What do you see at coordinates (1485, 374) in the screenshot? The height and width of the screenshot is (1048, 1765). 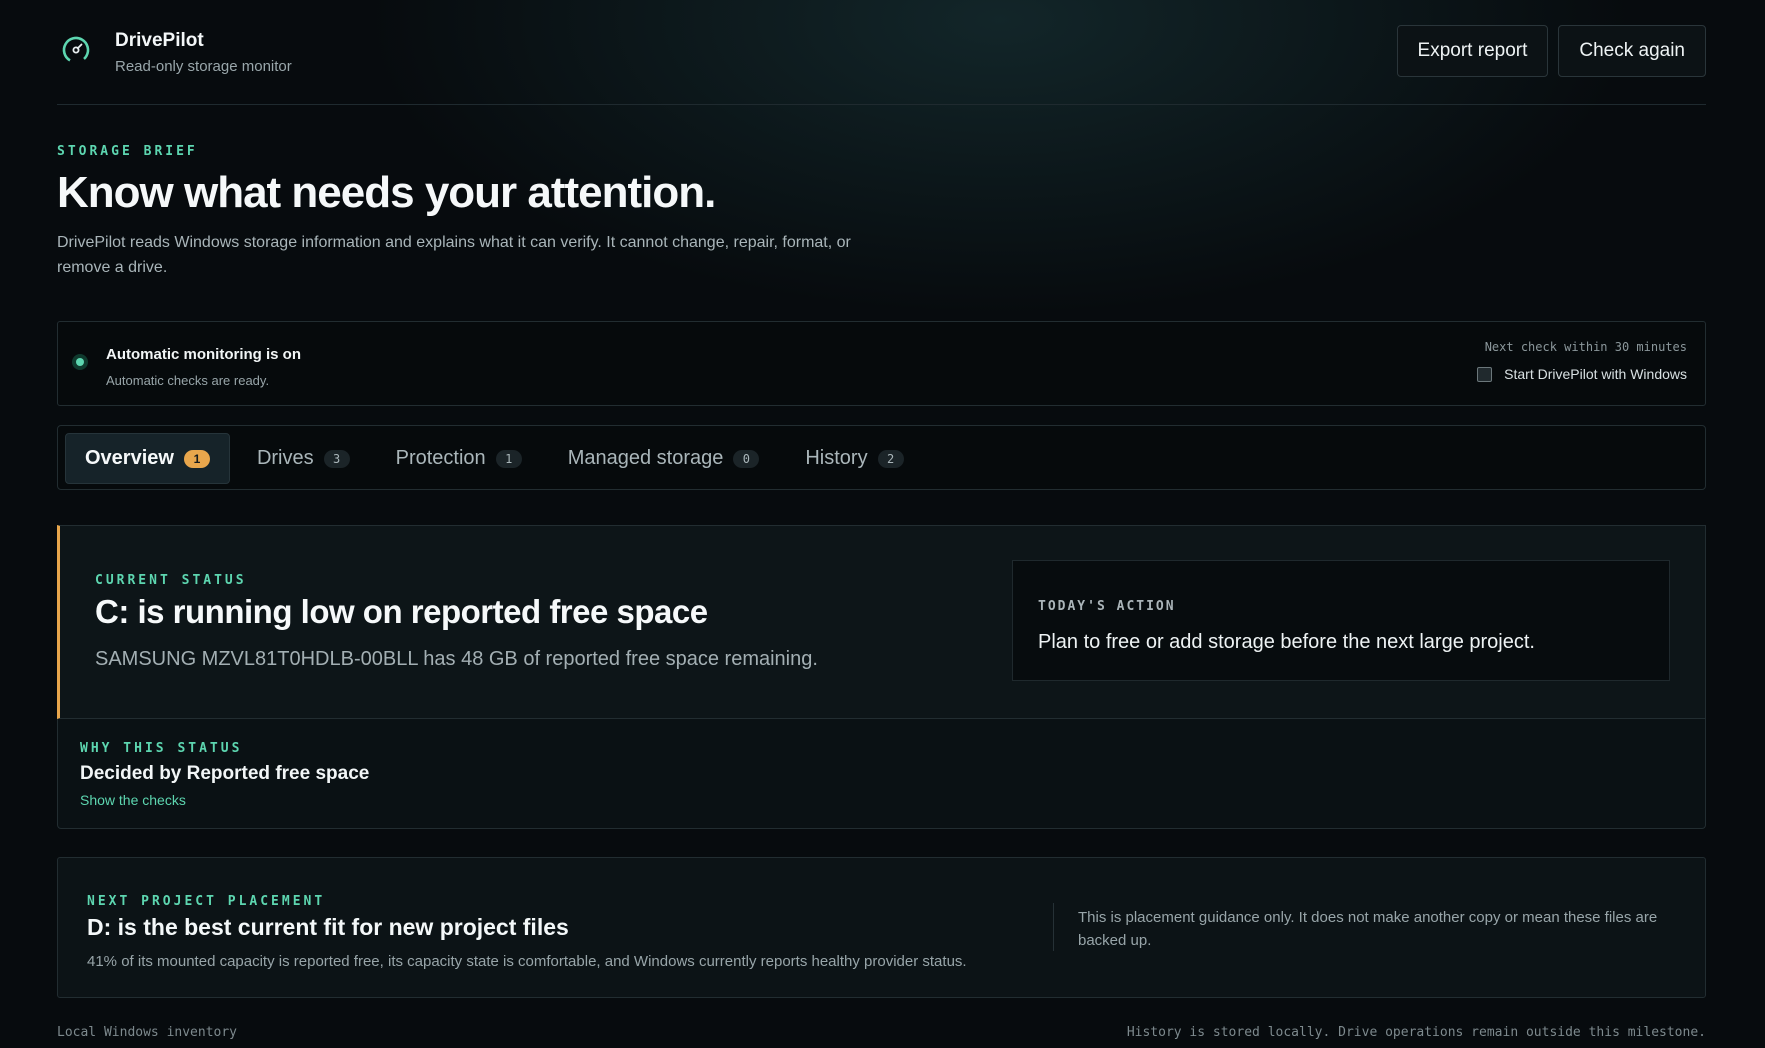 I see `startup-checkbox` at bounding box center [1485, 374].